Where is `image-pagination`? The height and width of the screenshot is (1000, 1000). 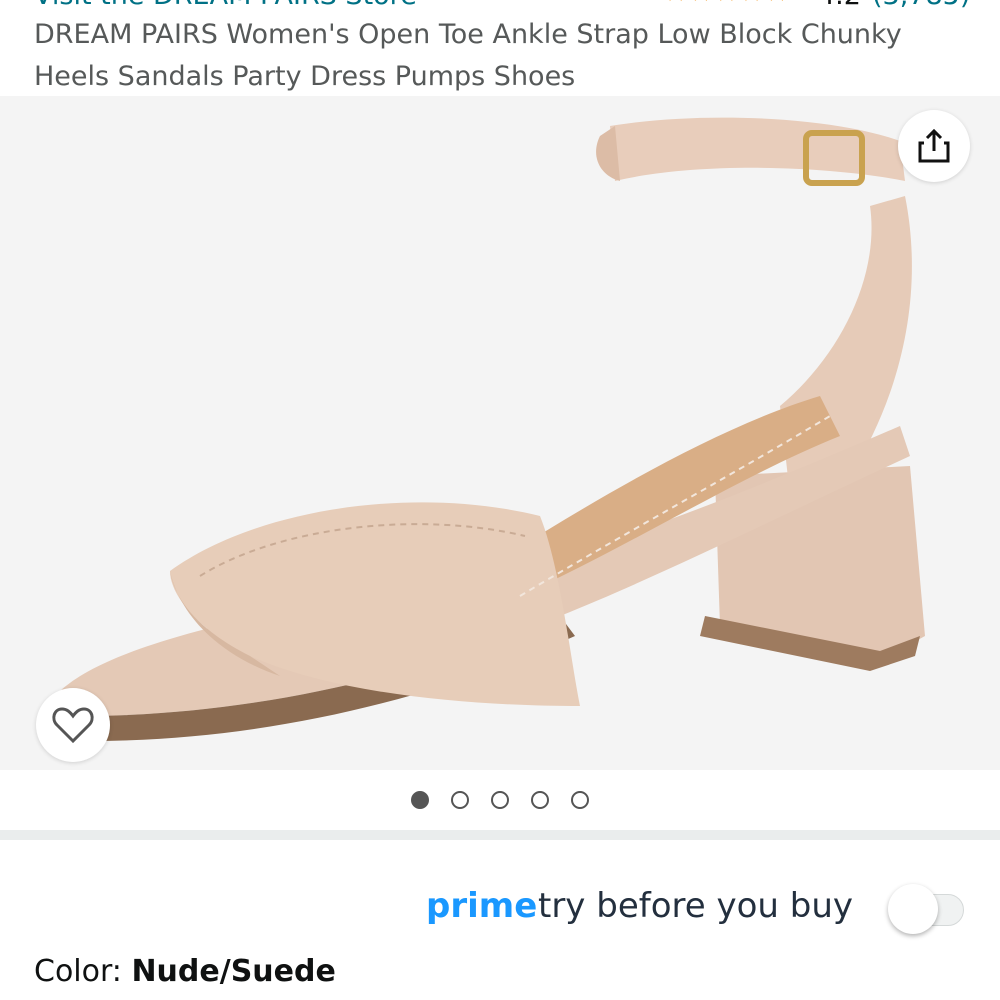
image-pagination is located at coordinates (500, 800).